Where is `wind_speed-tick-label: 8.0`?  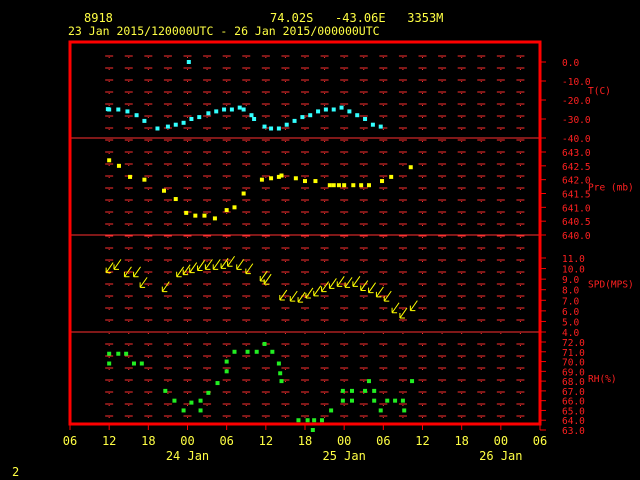
wind_speed-tick-label: 8.0 is located at coordinates (570, 291).